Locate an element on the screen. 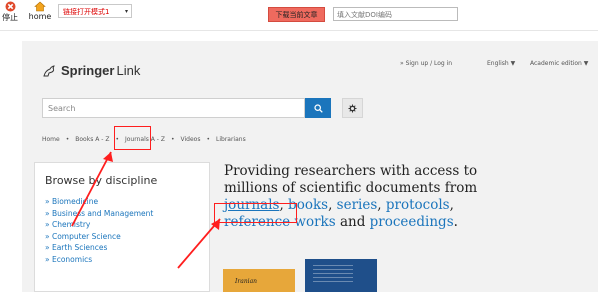 This screenshot has height=292, width=598. book-cover is located at coordinates (341, 275).